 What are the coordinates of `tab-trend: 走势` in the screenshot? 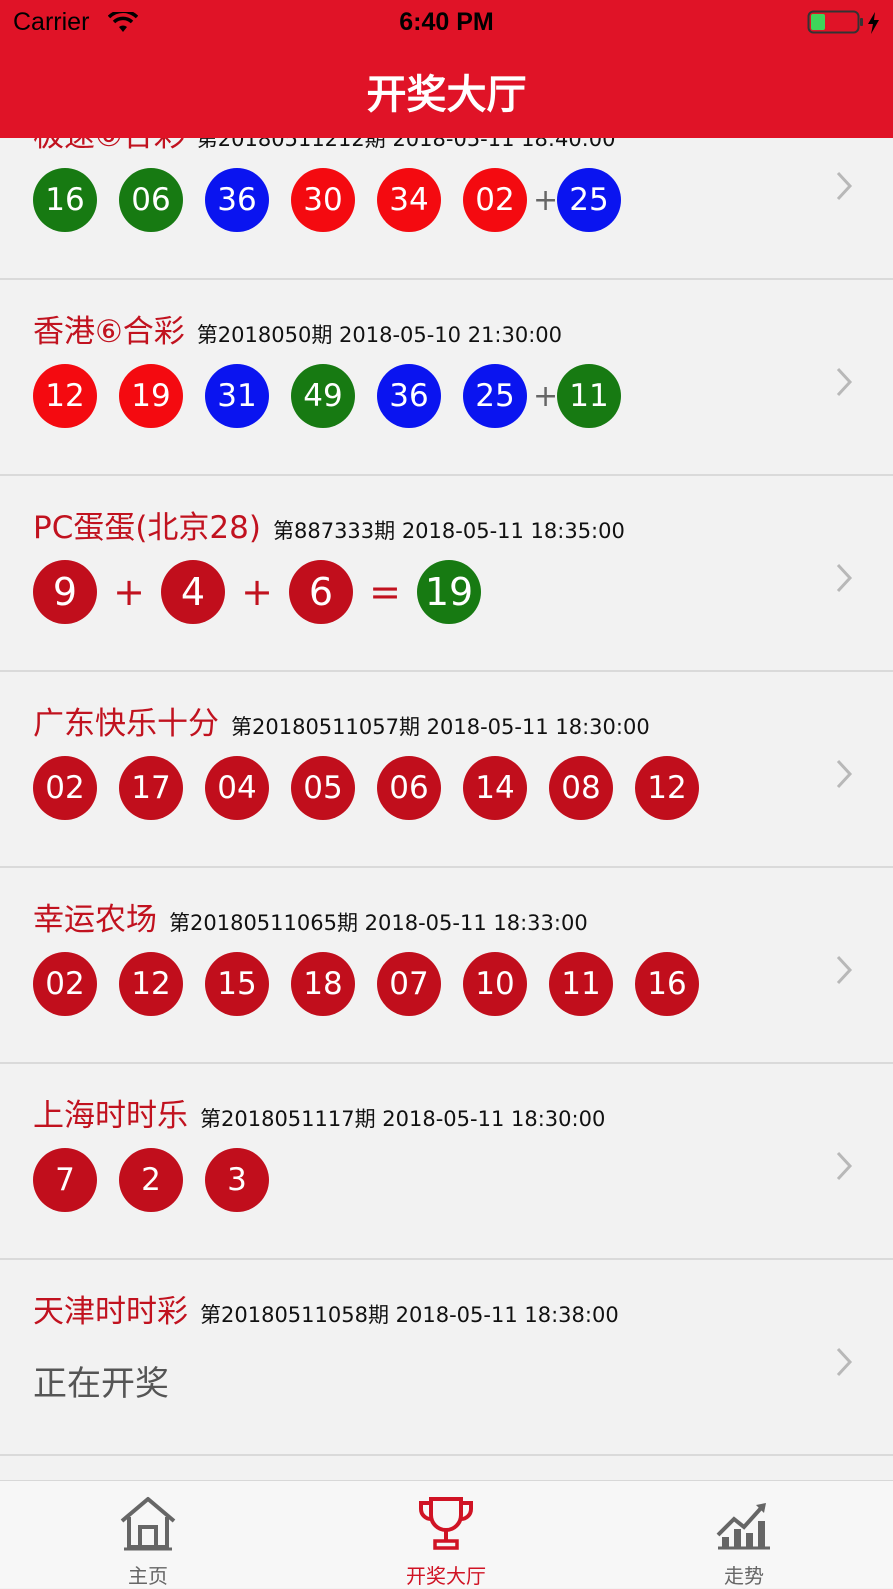 It's located at (744, 1534).